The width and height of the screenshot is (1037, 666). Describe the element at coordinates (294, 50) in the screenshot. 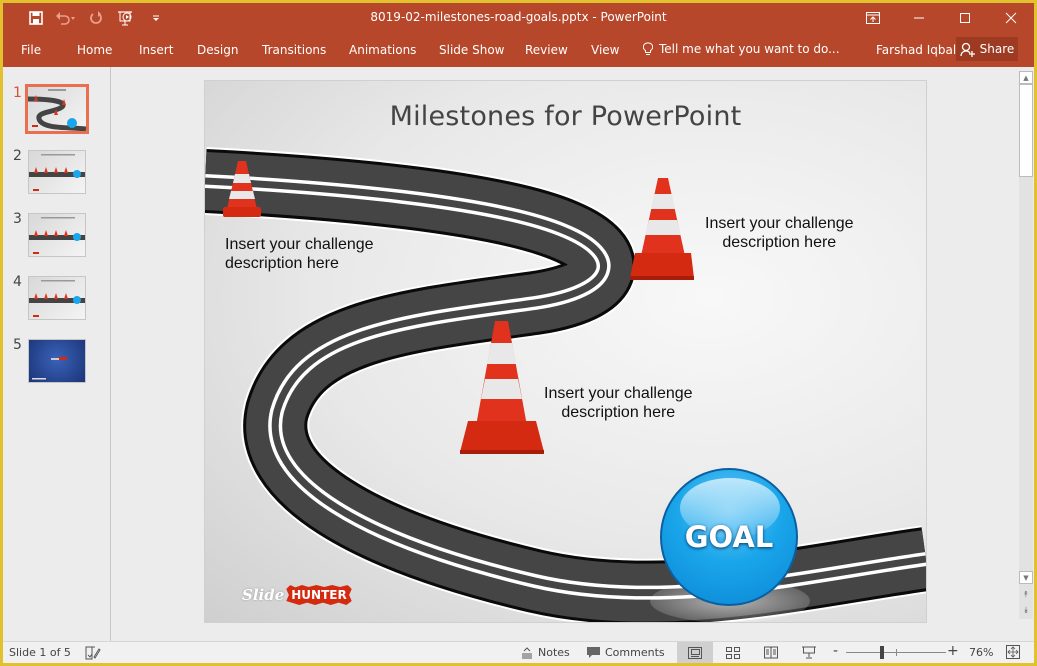

I see `tab-transitions: Transitions` at that location.